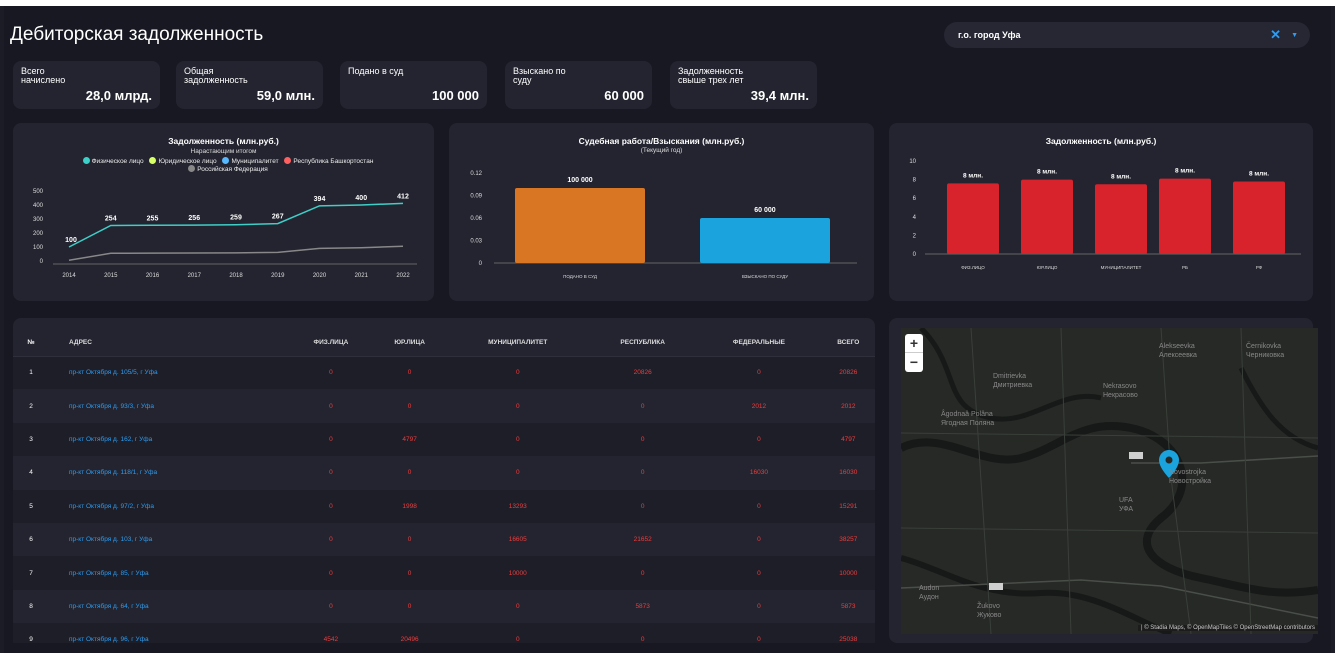  I want to click on kpi-value: 59,0 млн., so click(285, 95).